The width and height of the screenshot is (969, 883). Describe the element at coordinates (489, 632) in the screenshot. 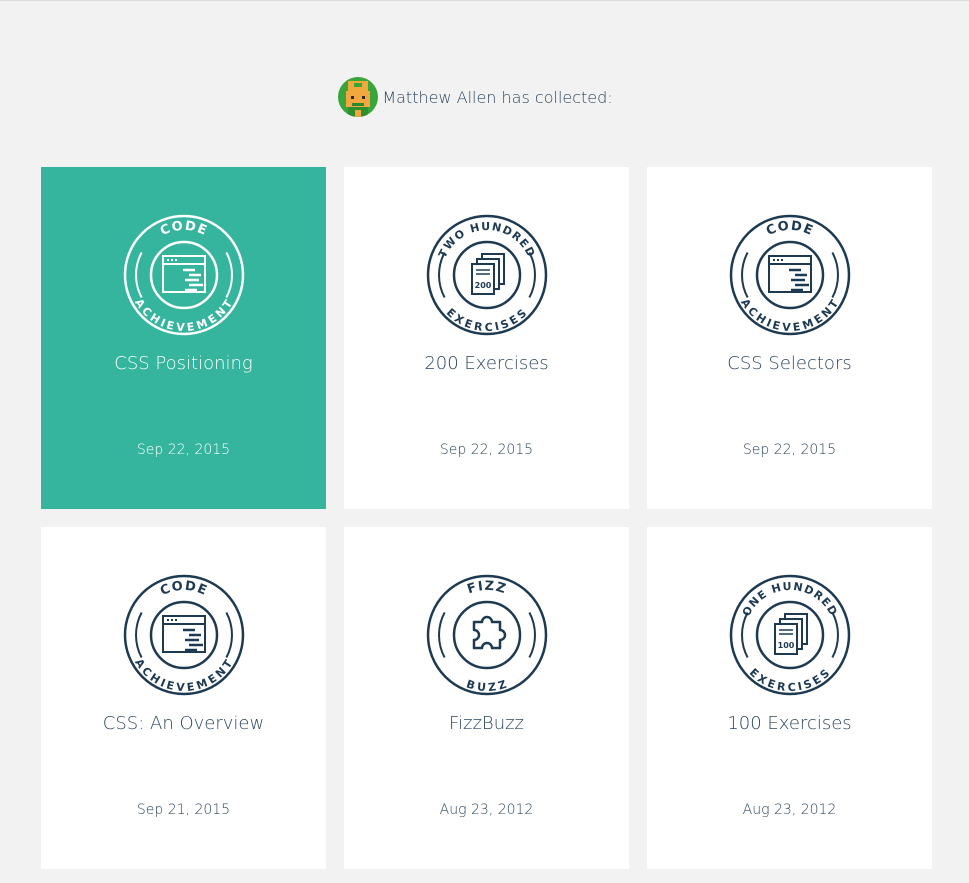

I see `puzzle-piece-icon` at that location.